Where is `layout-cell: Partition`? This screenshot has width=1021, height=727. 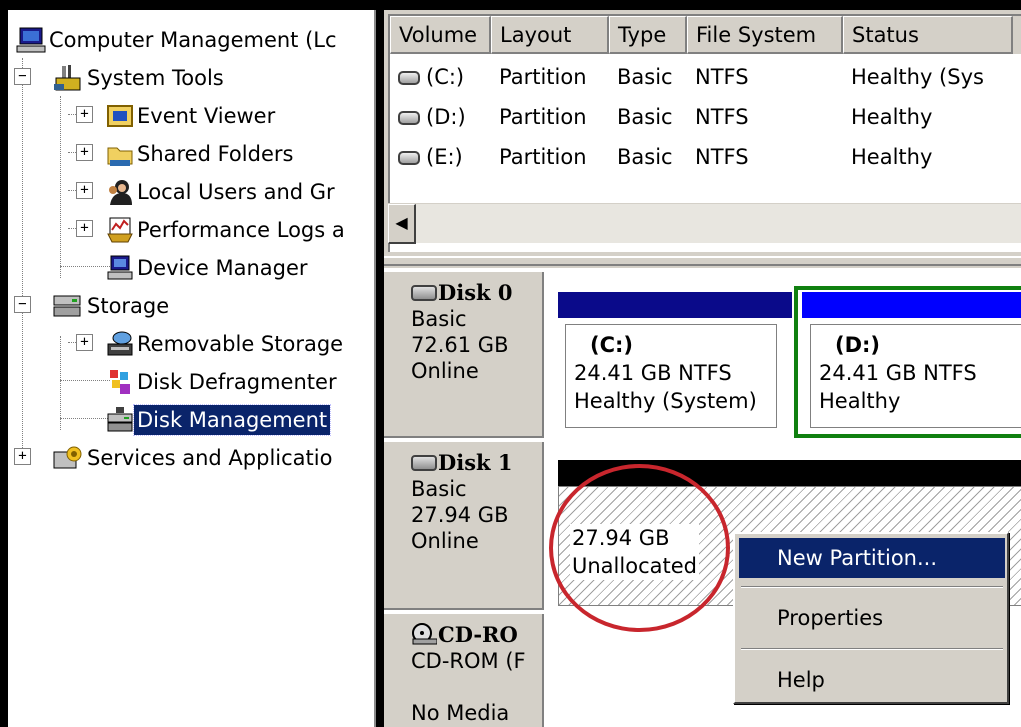
layout-cell: Partition is located at coordinates (543, 157).